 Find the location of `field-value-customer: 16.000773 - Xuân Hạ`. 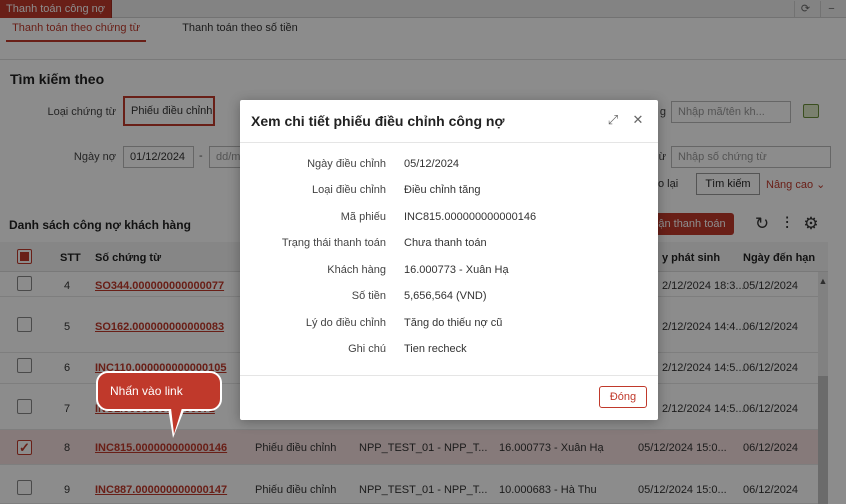

field-value-customer: 16.000773 - Xuân Hạ is located at coordinates (456, 270).